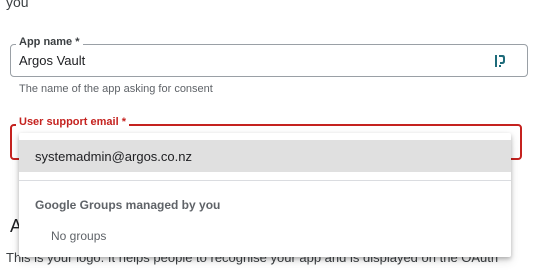 Image resolution: width=555 pixels, height=272 pixels. What do you see at coordinates (17, 5) in the screenshot?
I see `intro-text: you` at bounding box center [17, 5].